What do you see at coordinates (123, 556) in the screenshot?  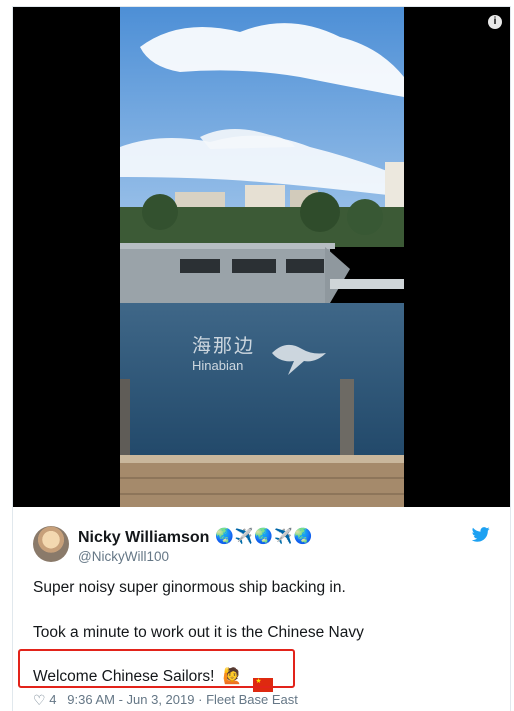 I see `author-handle: @NickyWill100` at bounding box center [123, 556].